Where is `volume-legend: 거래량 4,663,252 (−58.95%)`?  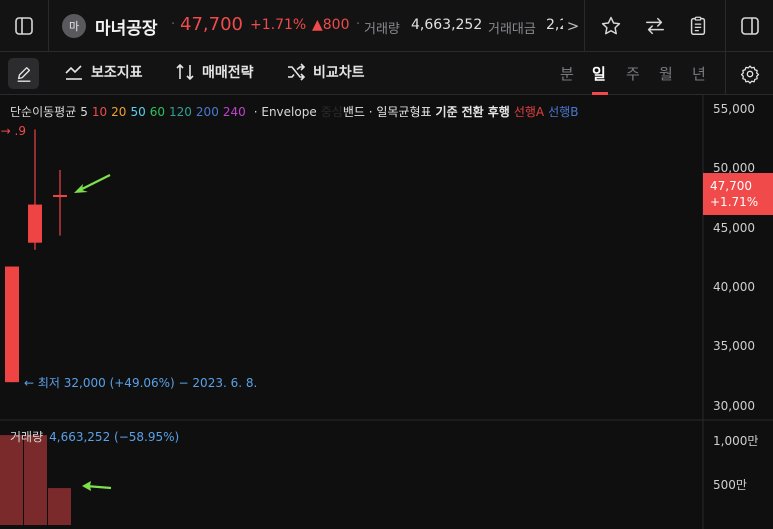 volume-legend: 거래량 4,663,252 (−58.95%) is located at coordinates (94, 436).